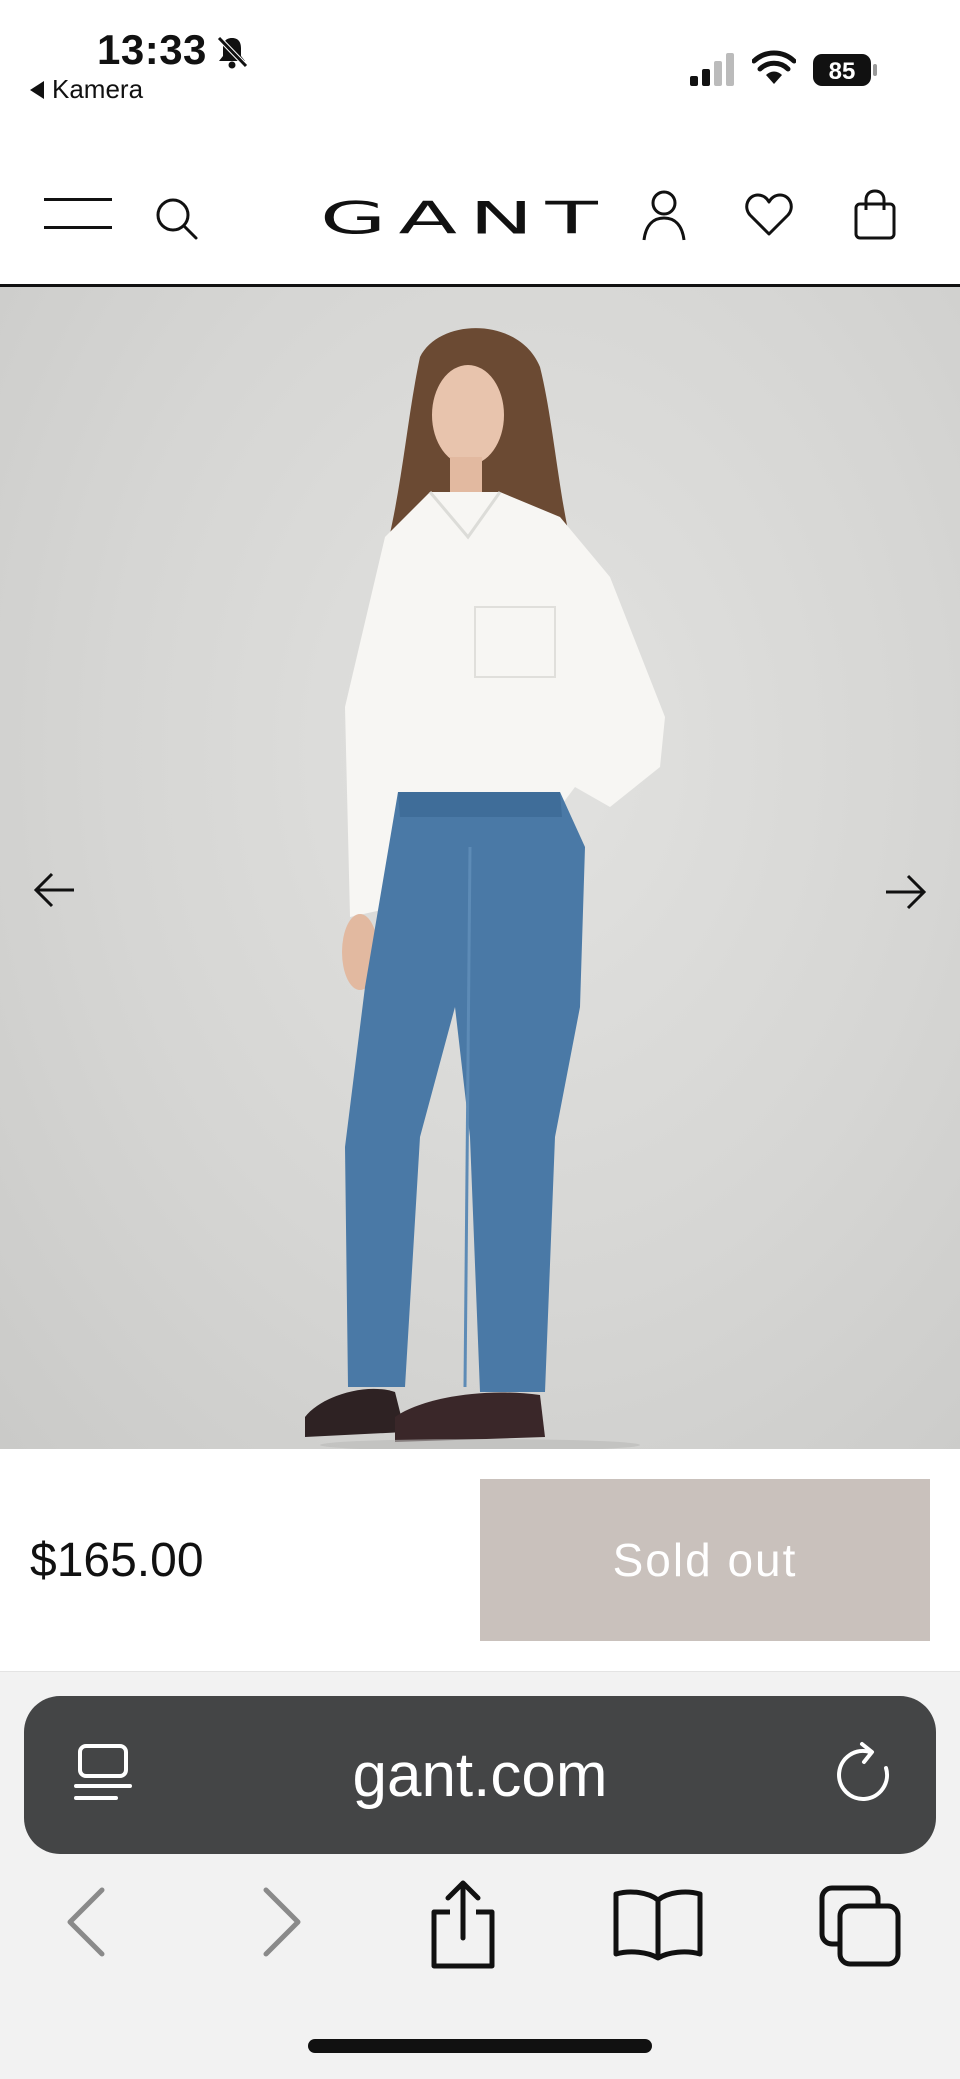  Describe the element at coordinates (152, 49) in the screenshot. I see `status-time: 13:33` at that location.